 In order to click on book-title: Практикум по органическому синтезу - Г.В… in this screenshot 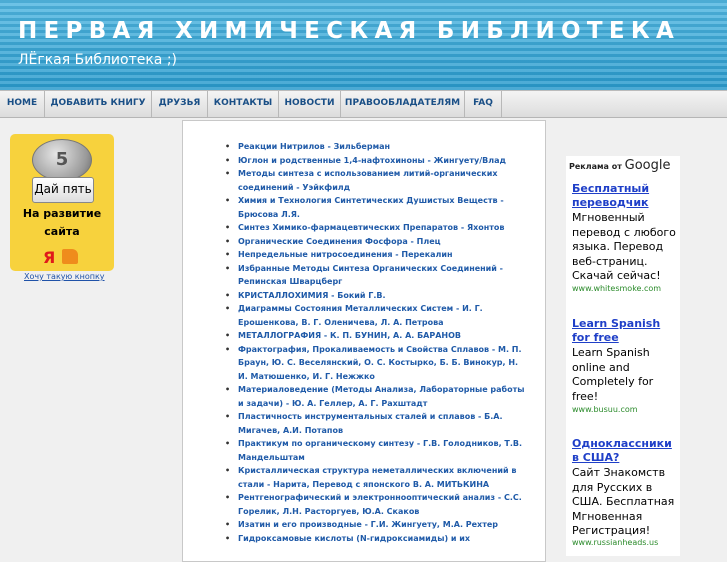, I will do `click(380, 450)`.